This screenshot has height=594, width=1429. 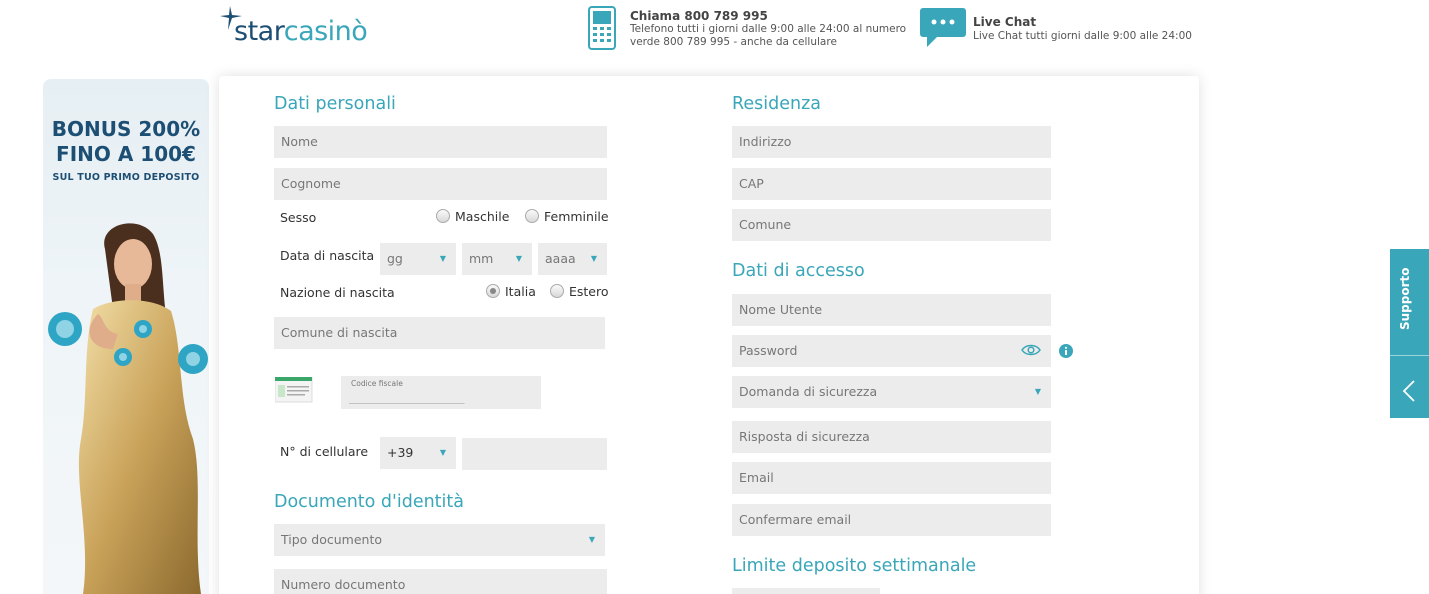 What do you see at coordinates (891, 142) in the screenshot?
I see `address-input: Indirizzo` at bounding box center [891, 142].